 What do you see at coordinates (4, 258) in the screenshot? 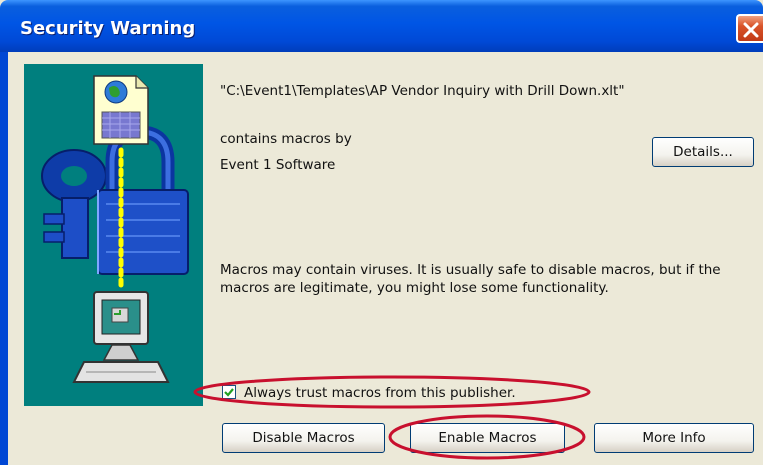
I see `window-frame-left` at bounding box center [4, 258].